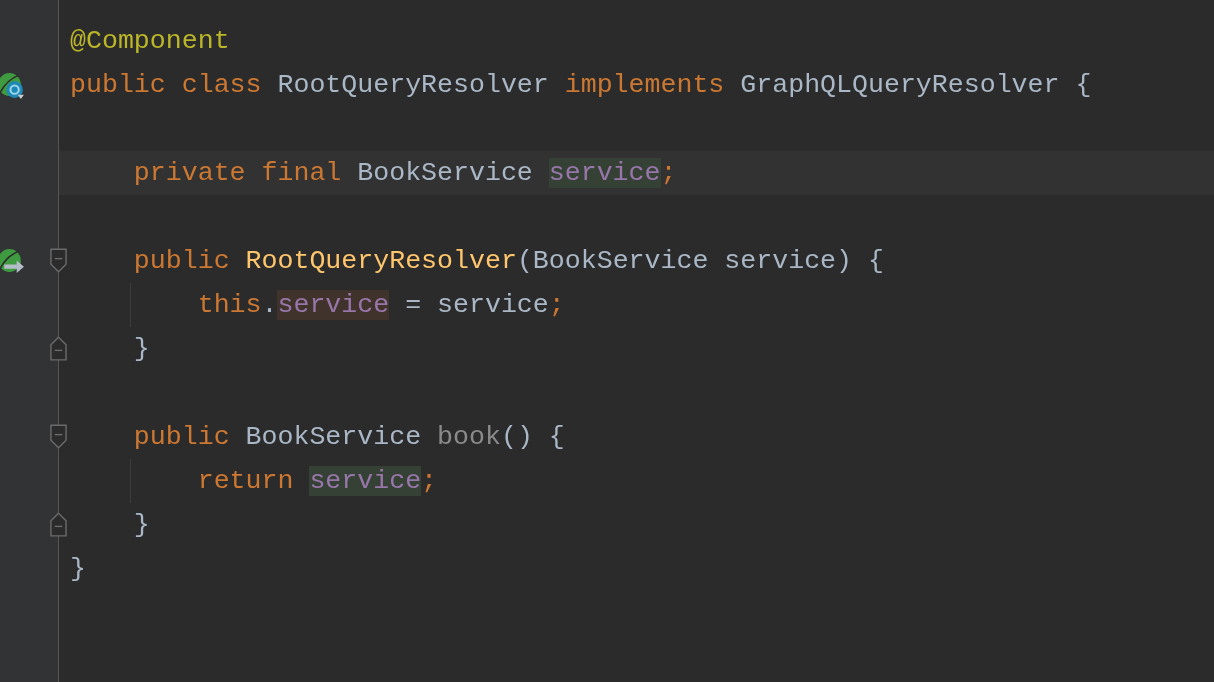 The width and height of the screenshot is (1214, 682). Describe the element at coordinates (348, 437) in the screenshot. I see `code-line: public BookService book() {` at that location.